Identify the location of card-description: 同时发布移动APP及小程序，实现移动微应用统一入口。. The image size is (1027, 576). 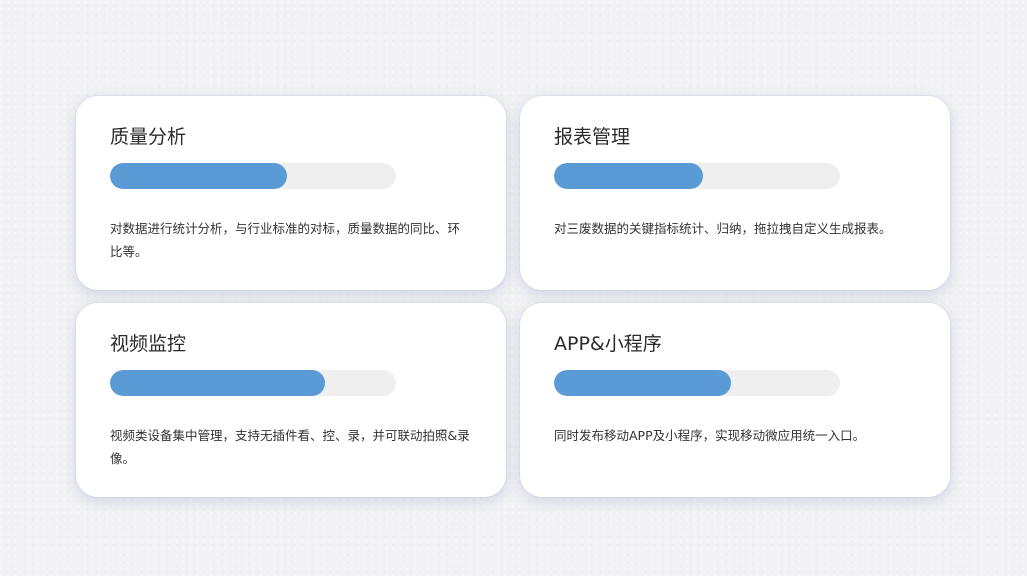
(710, 435).